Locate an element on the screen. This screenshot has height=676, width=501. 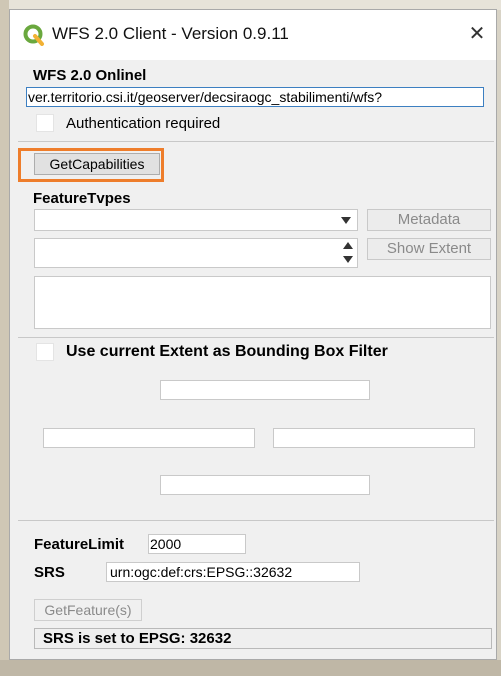
metadata-button: Metadata is located at coordinates (429, 220).